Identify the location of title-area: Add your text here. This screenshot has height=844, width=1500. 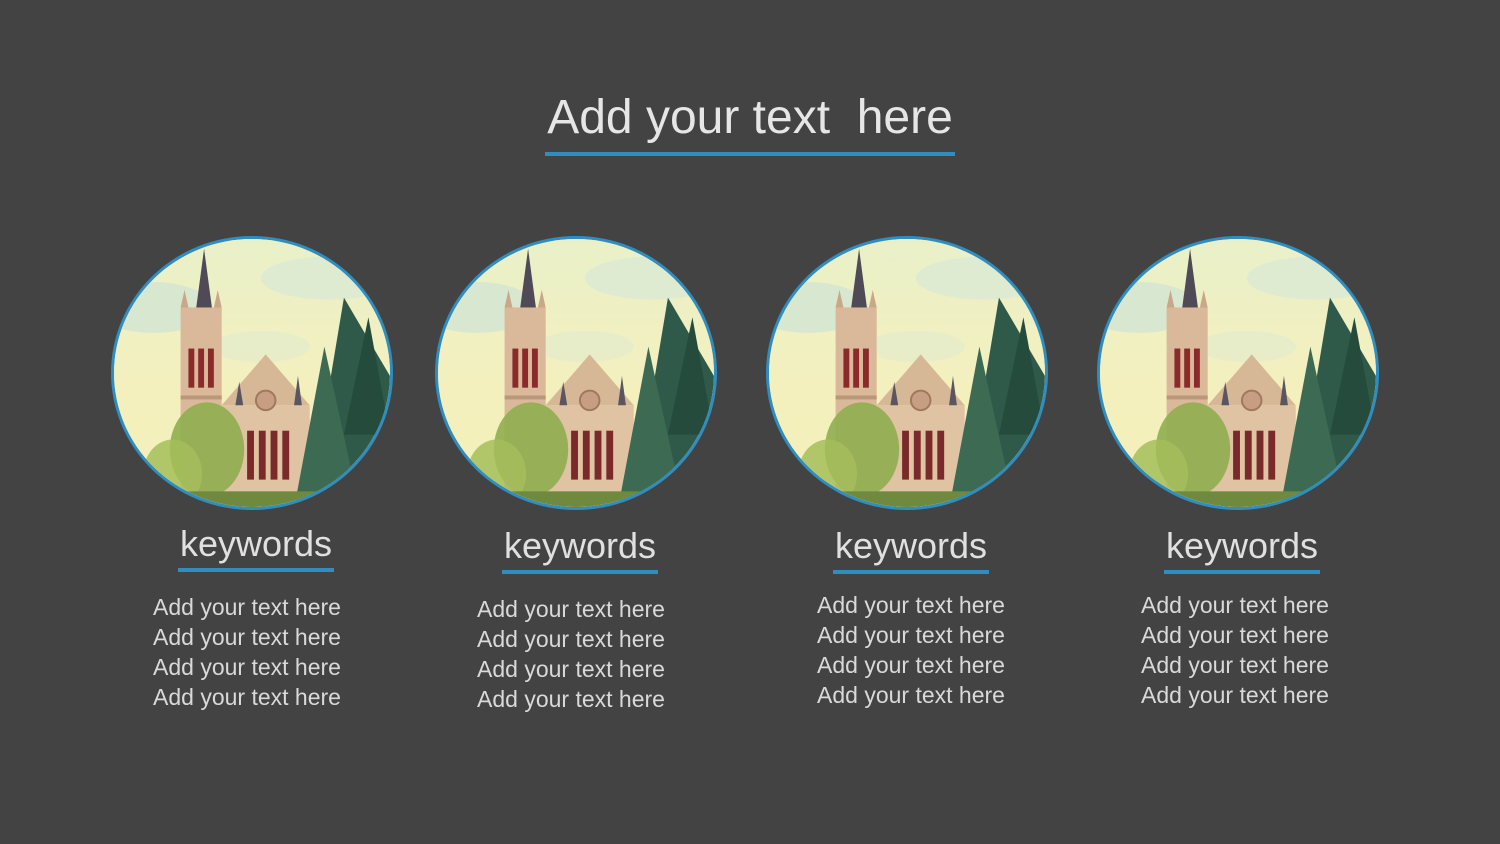
(750, 121).